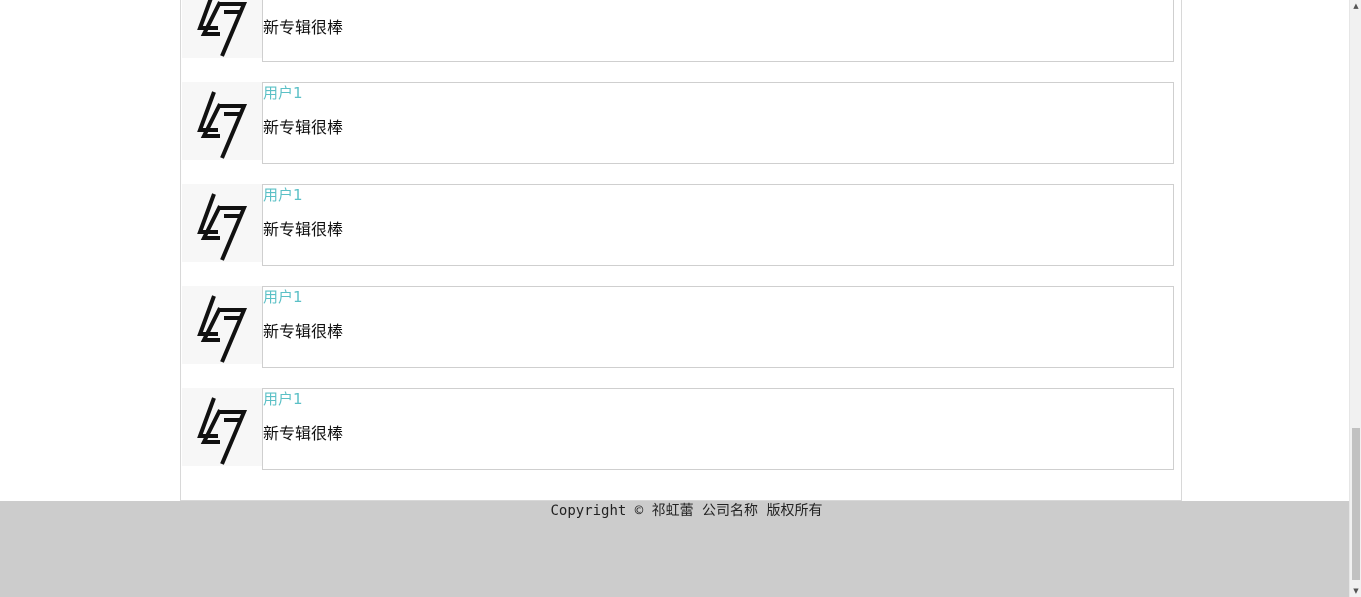  I want to click on scrollbar-thumb, so click(1356, 504).